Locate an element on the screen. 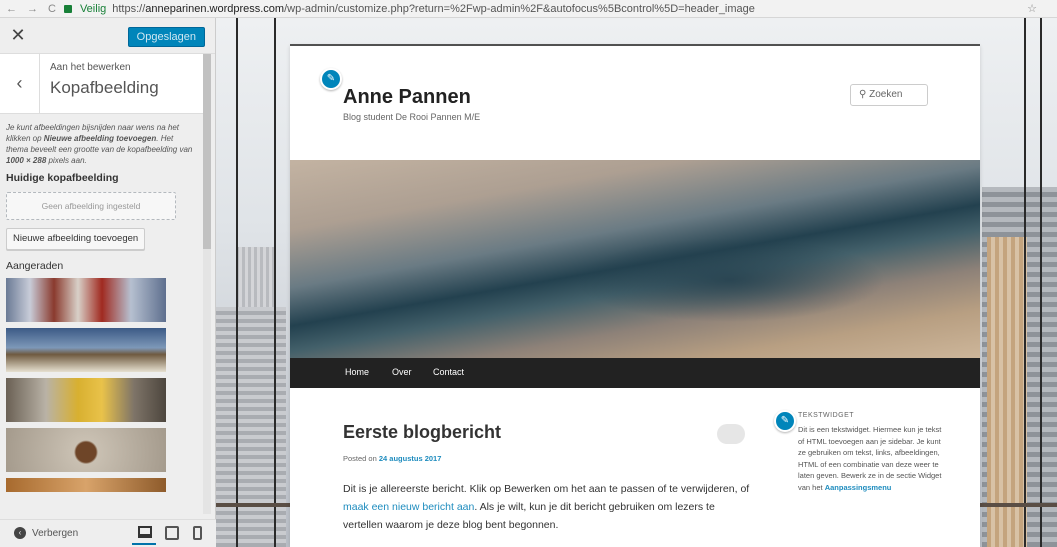 This screenshot has height=547, width=1057. suggested-heading: Aangeraden is located at coordinates (35, 266).